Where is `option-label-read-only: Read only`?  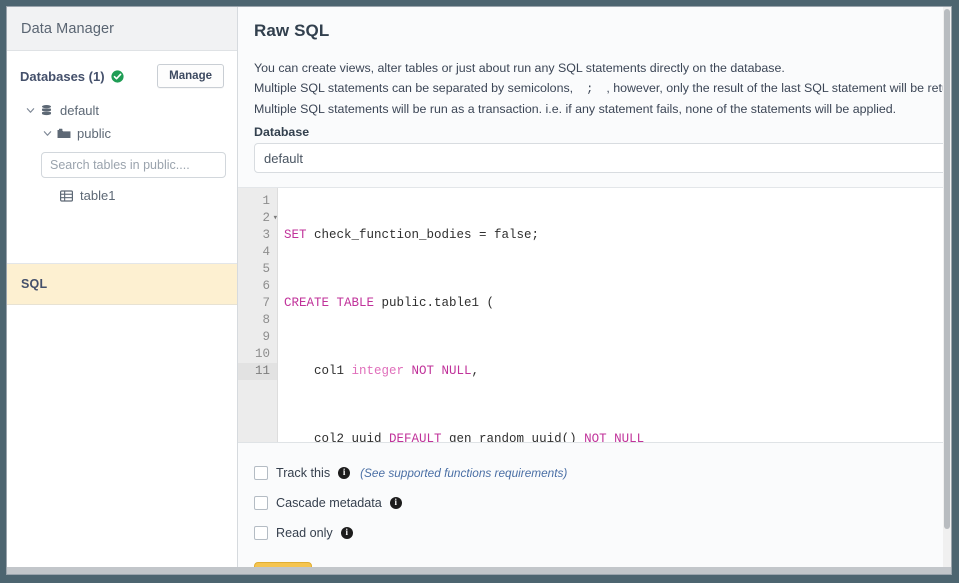
option-label-read-only: Read only is located at coordinates (304, 532).